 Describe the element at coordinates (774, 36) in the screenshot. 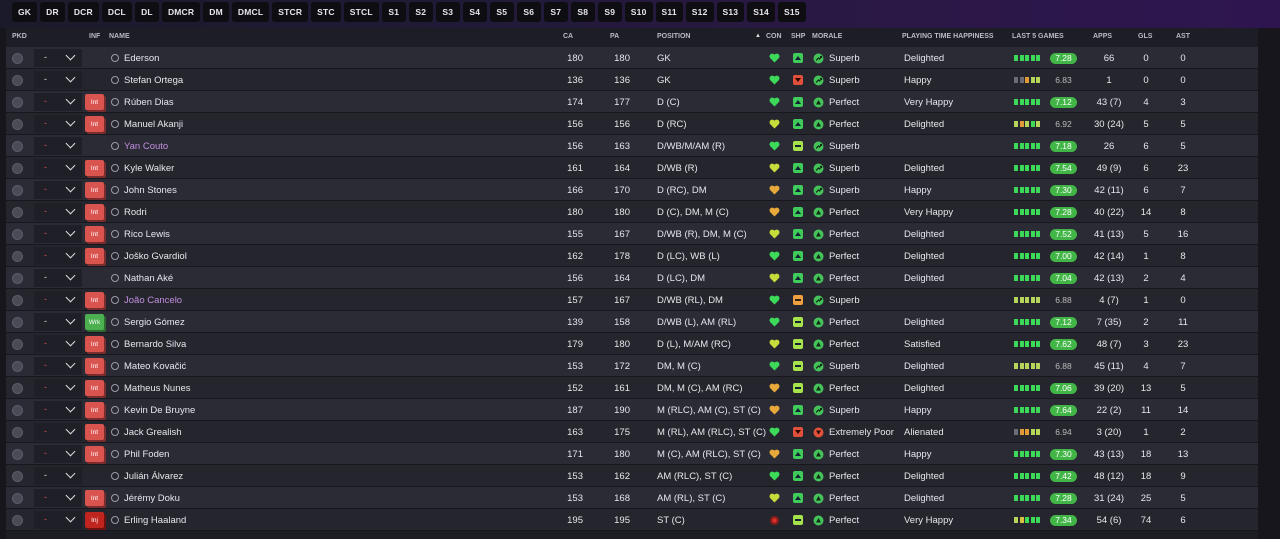

I see `header-con: CON` at that location.